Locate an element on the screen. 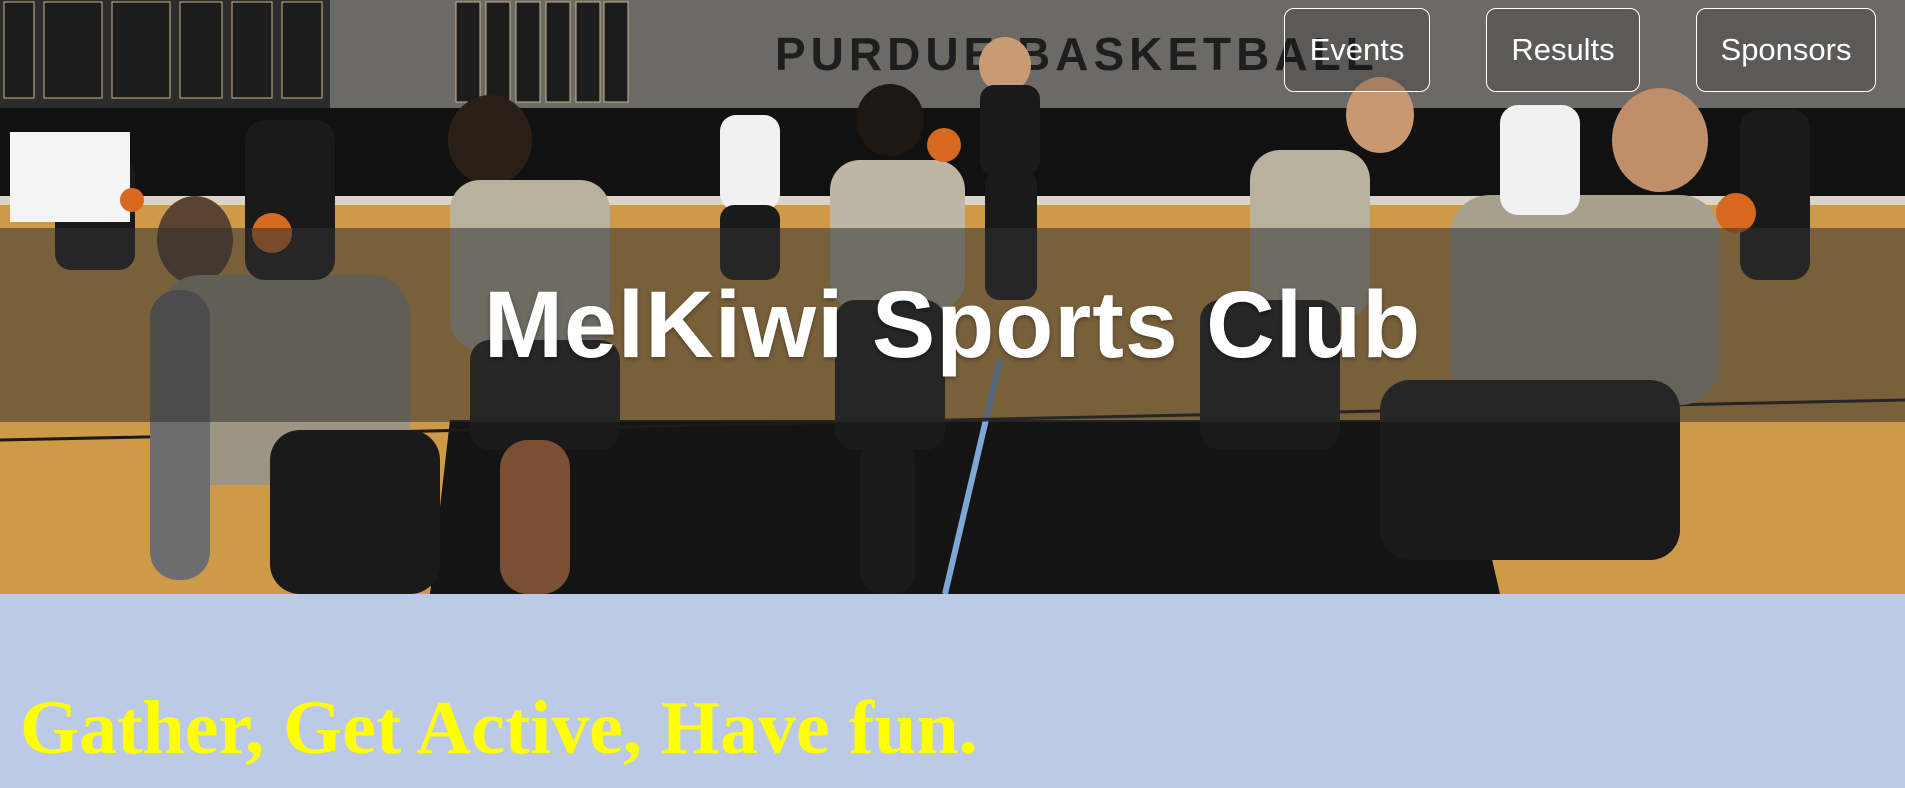  tagline-heading: Gather, Get Active, Have fun. is located at coordinates (499, 728).